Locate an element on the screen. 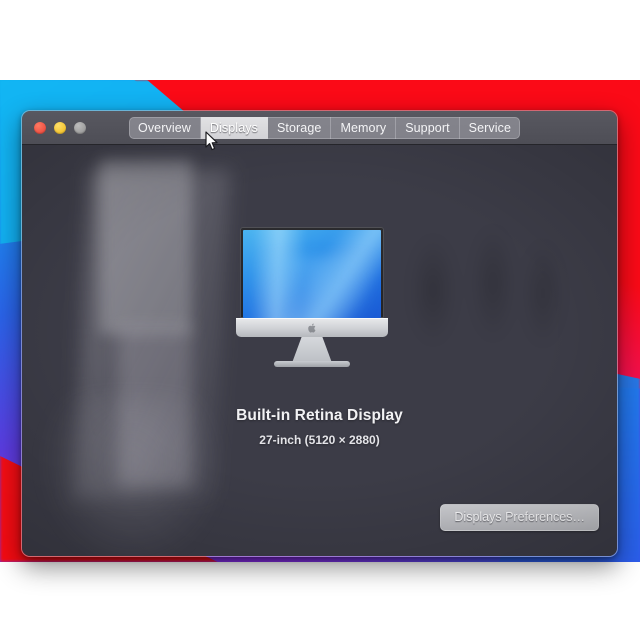 This screenshot has width=640, height=640. tab-storage: Storage is located at coordinates (300, 128).